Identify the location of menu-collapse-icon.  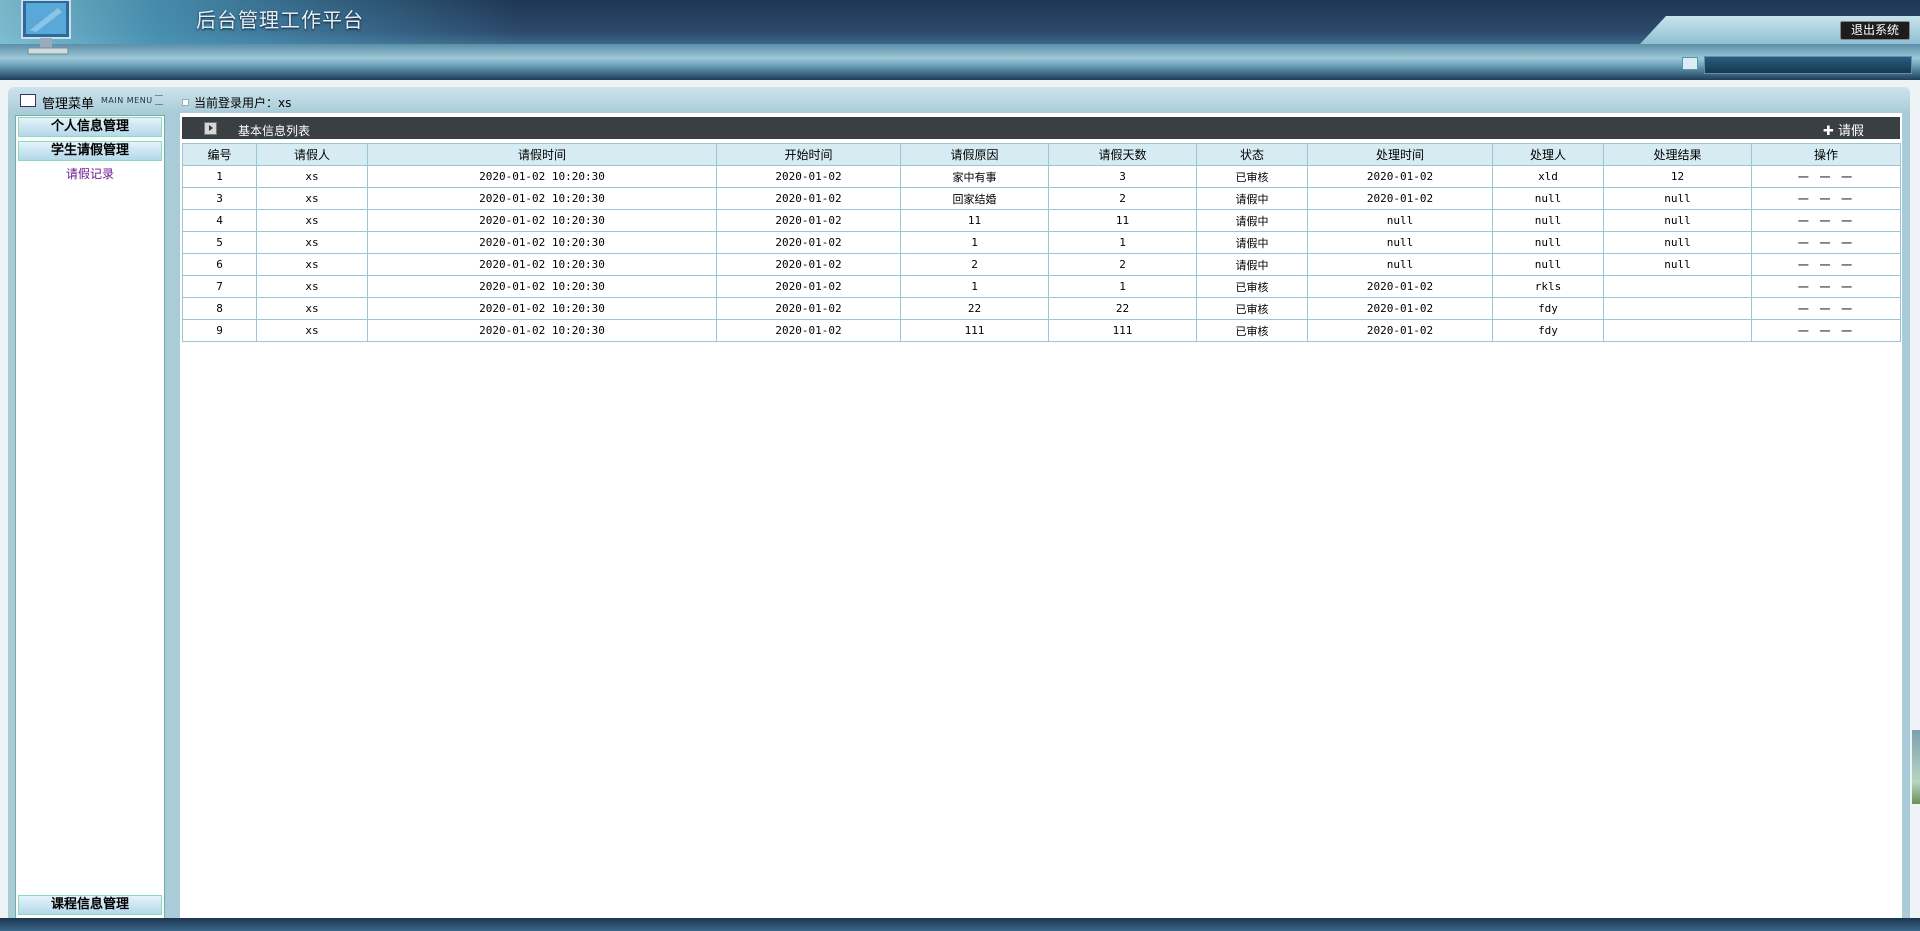
(159, 100).